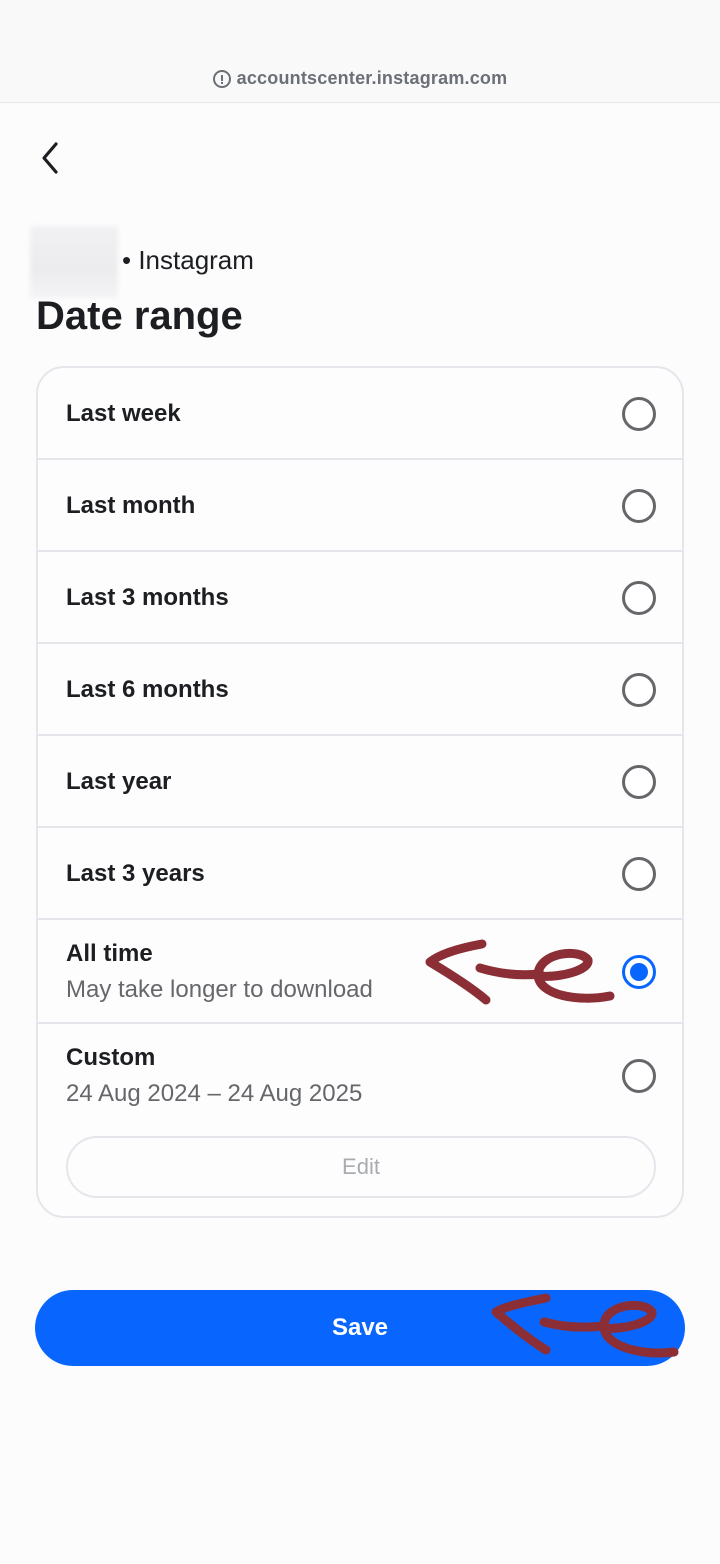  What do you see at coordinates (360, 874) in the screenshot?
I see `option-last-3-years: Last 3 years` at bounding box center [360, 874].